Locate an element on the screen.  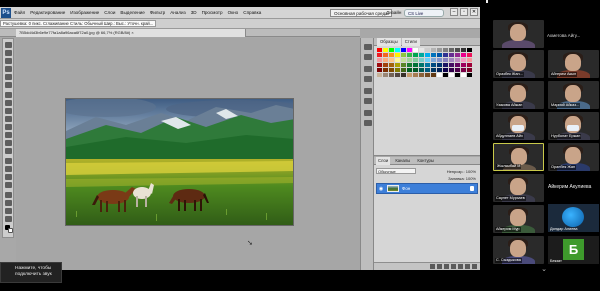
menu-view: Просмотр is located at coordinates (212, 13).